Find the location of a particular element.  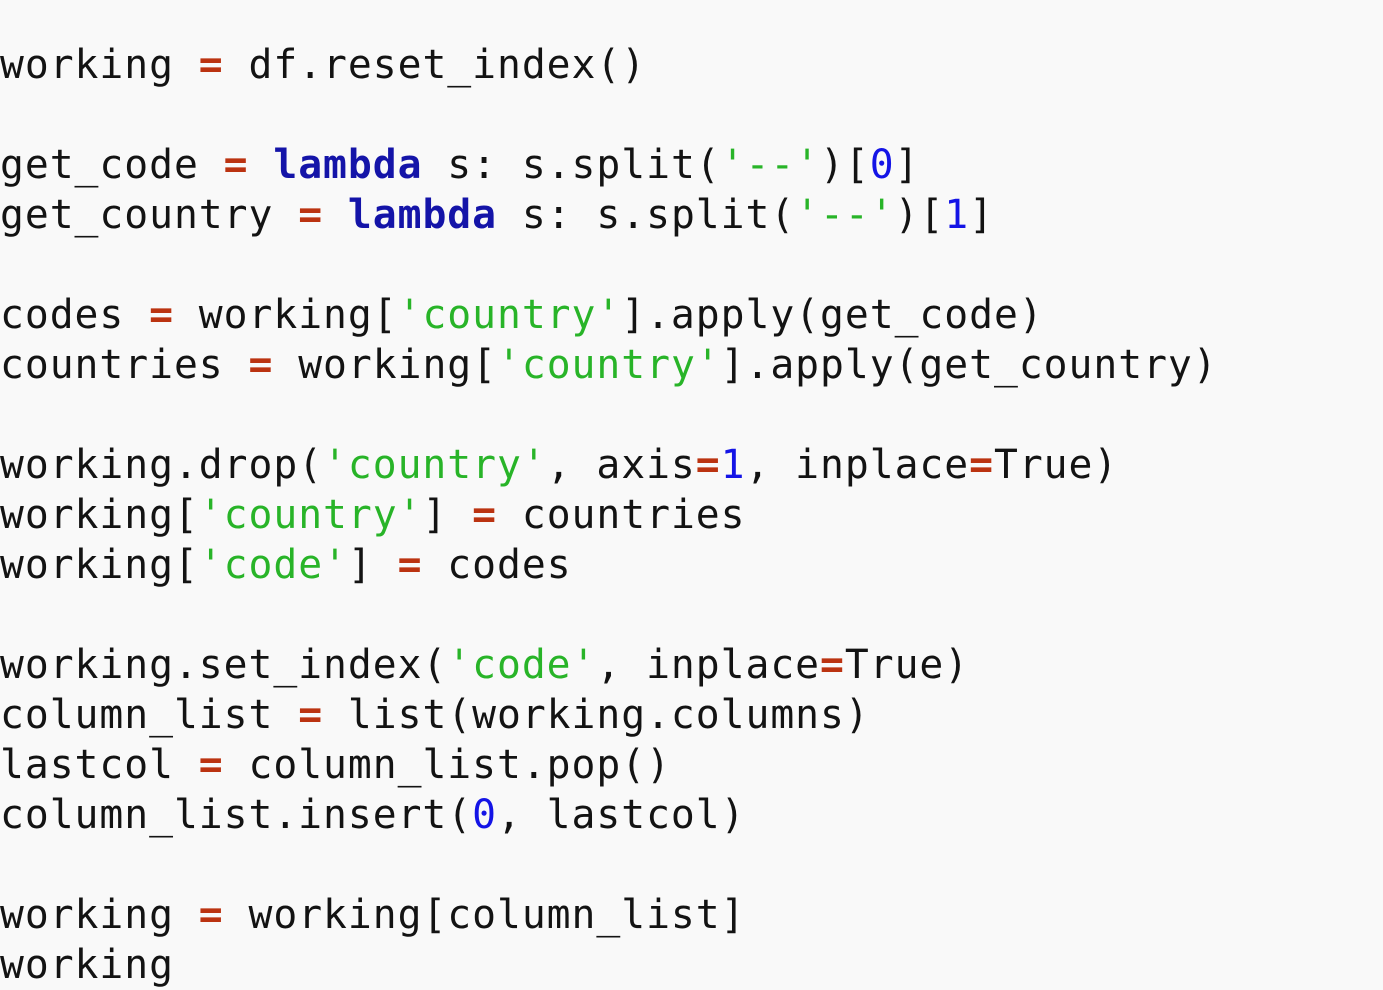

code-token-plain: working.set_index( is located at coordinates (224, 664).